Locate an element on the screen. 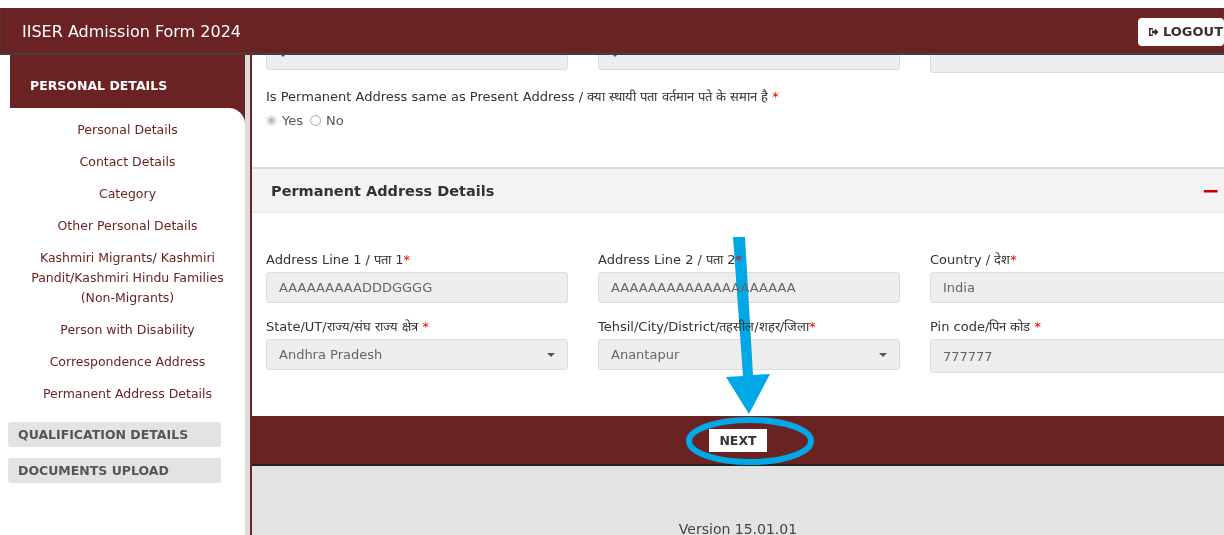 This screenshot has width=1224, height=535. question-label: Is Permanent Address same as Present Address / क्या स्थायी पता वर्तमान पते के समान है * is located at coordinates (523, 96).